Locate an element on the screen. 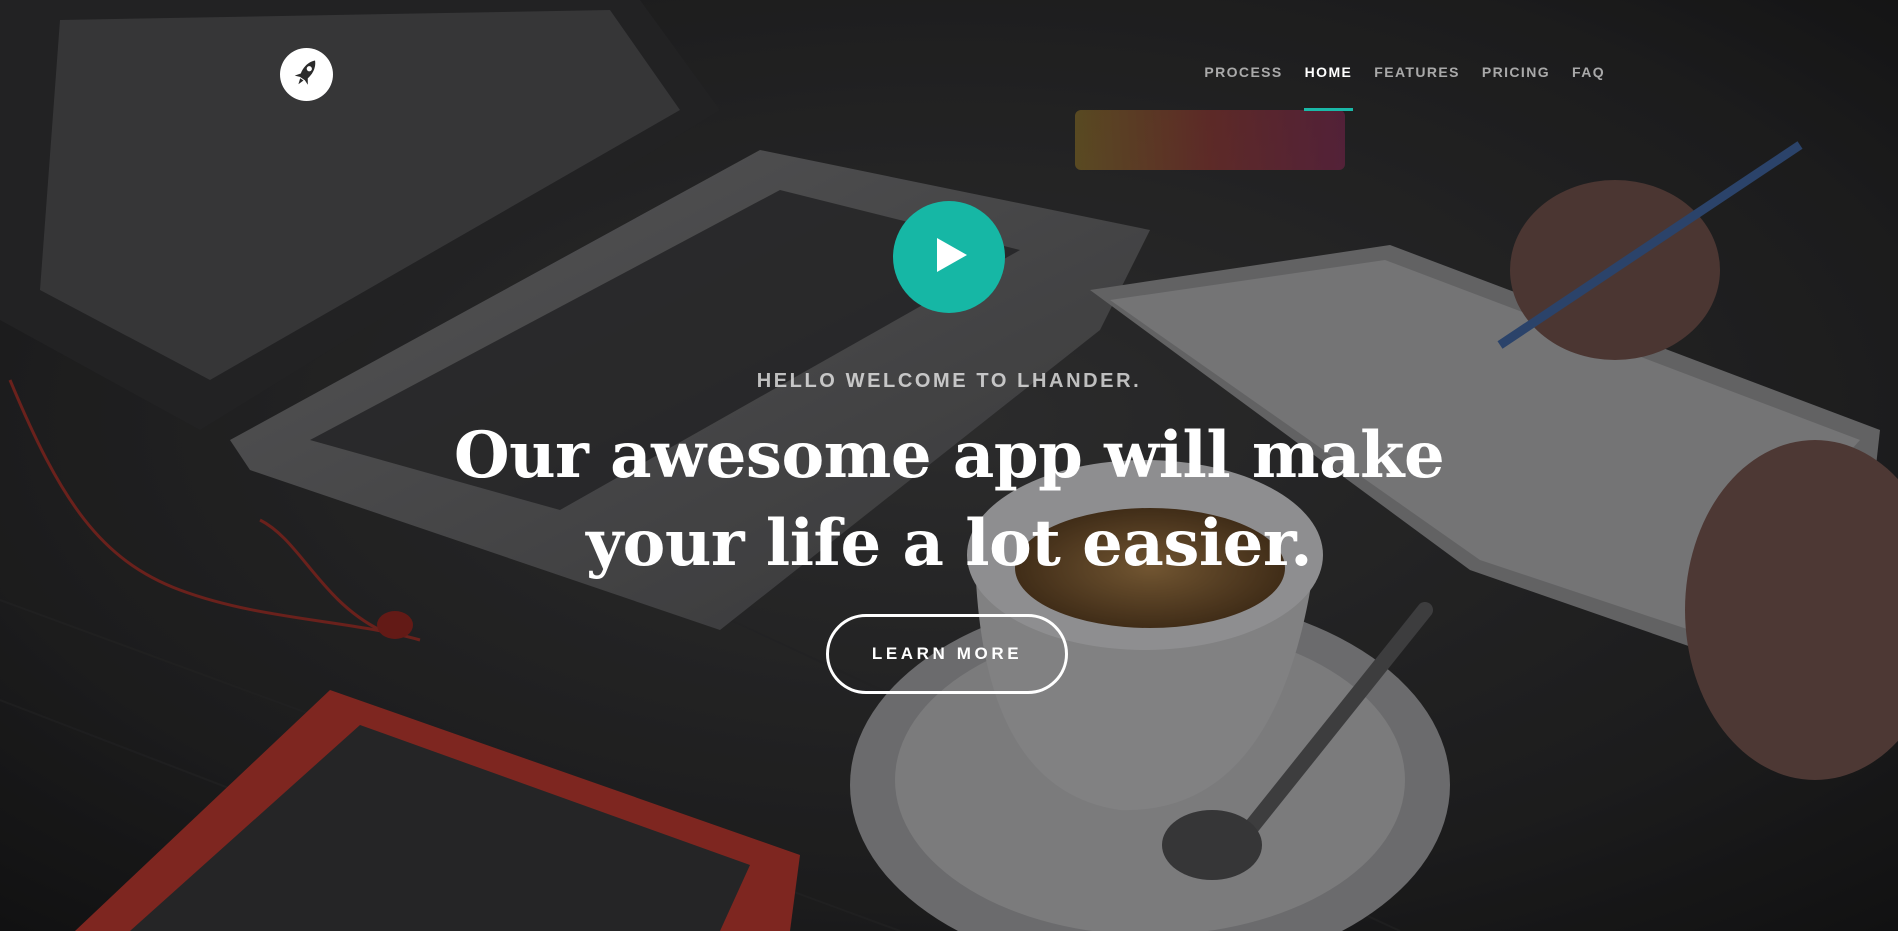  hero-eyebrow: HELLO WELCOME TO LHANDER. is located at coordinates (949, 381).